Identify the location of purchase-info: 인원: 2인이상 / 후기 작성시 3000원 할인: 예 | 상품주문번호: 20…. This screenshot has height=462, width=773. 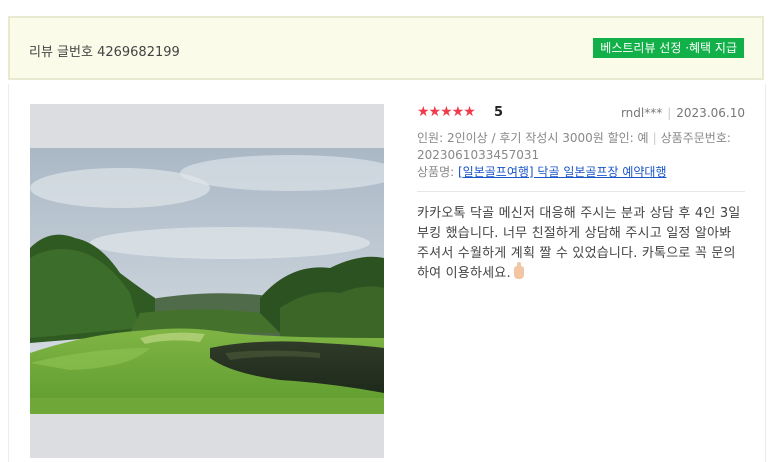
(581, 147).